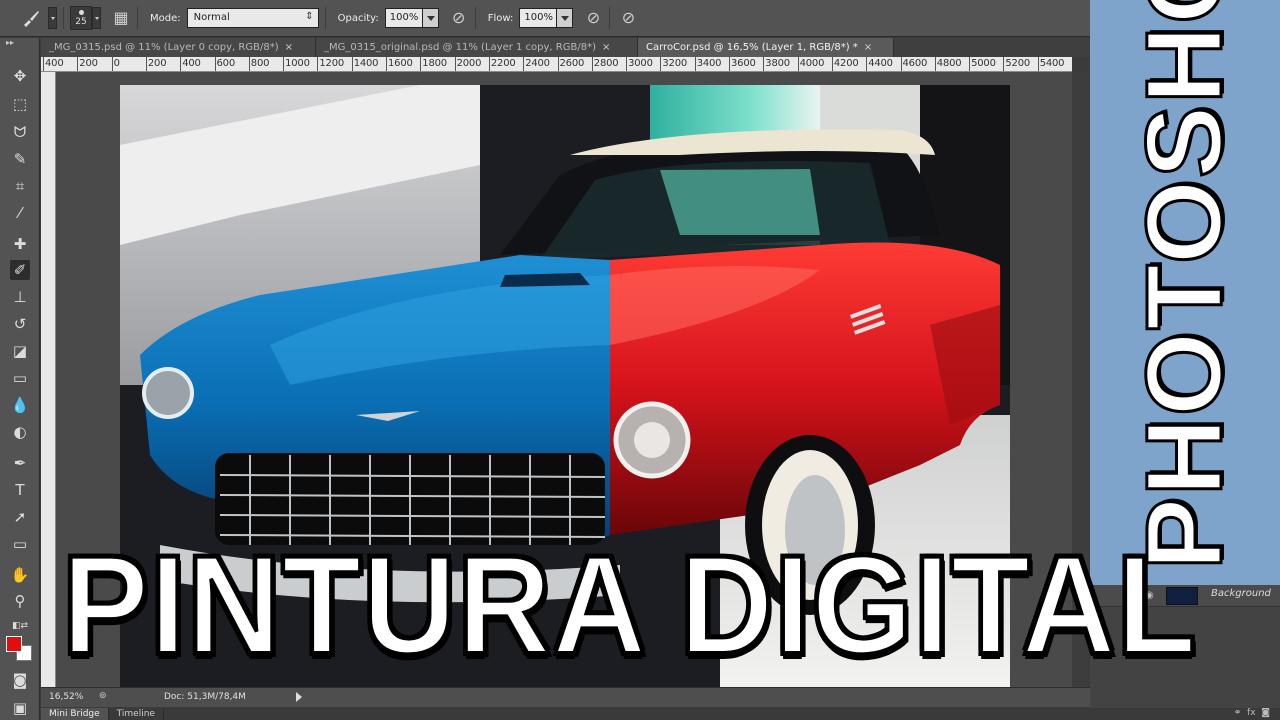  I want to click on history-brush-tool-icon: ↺, so click(20, 324).